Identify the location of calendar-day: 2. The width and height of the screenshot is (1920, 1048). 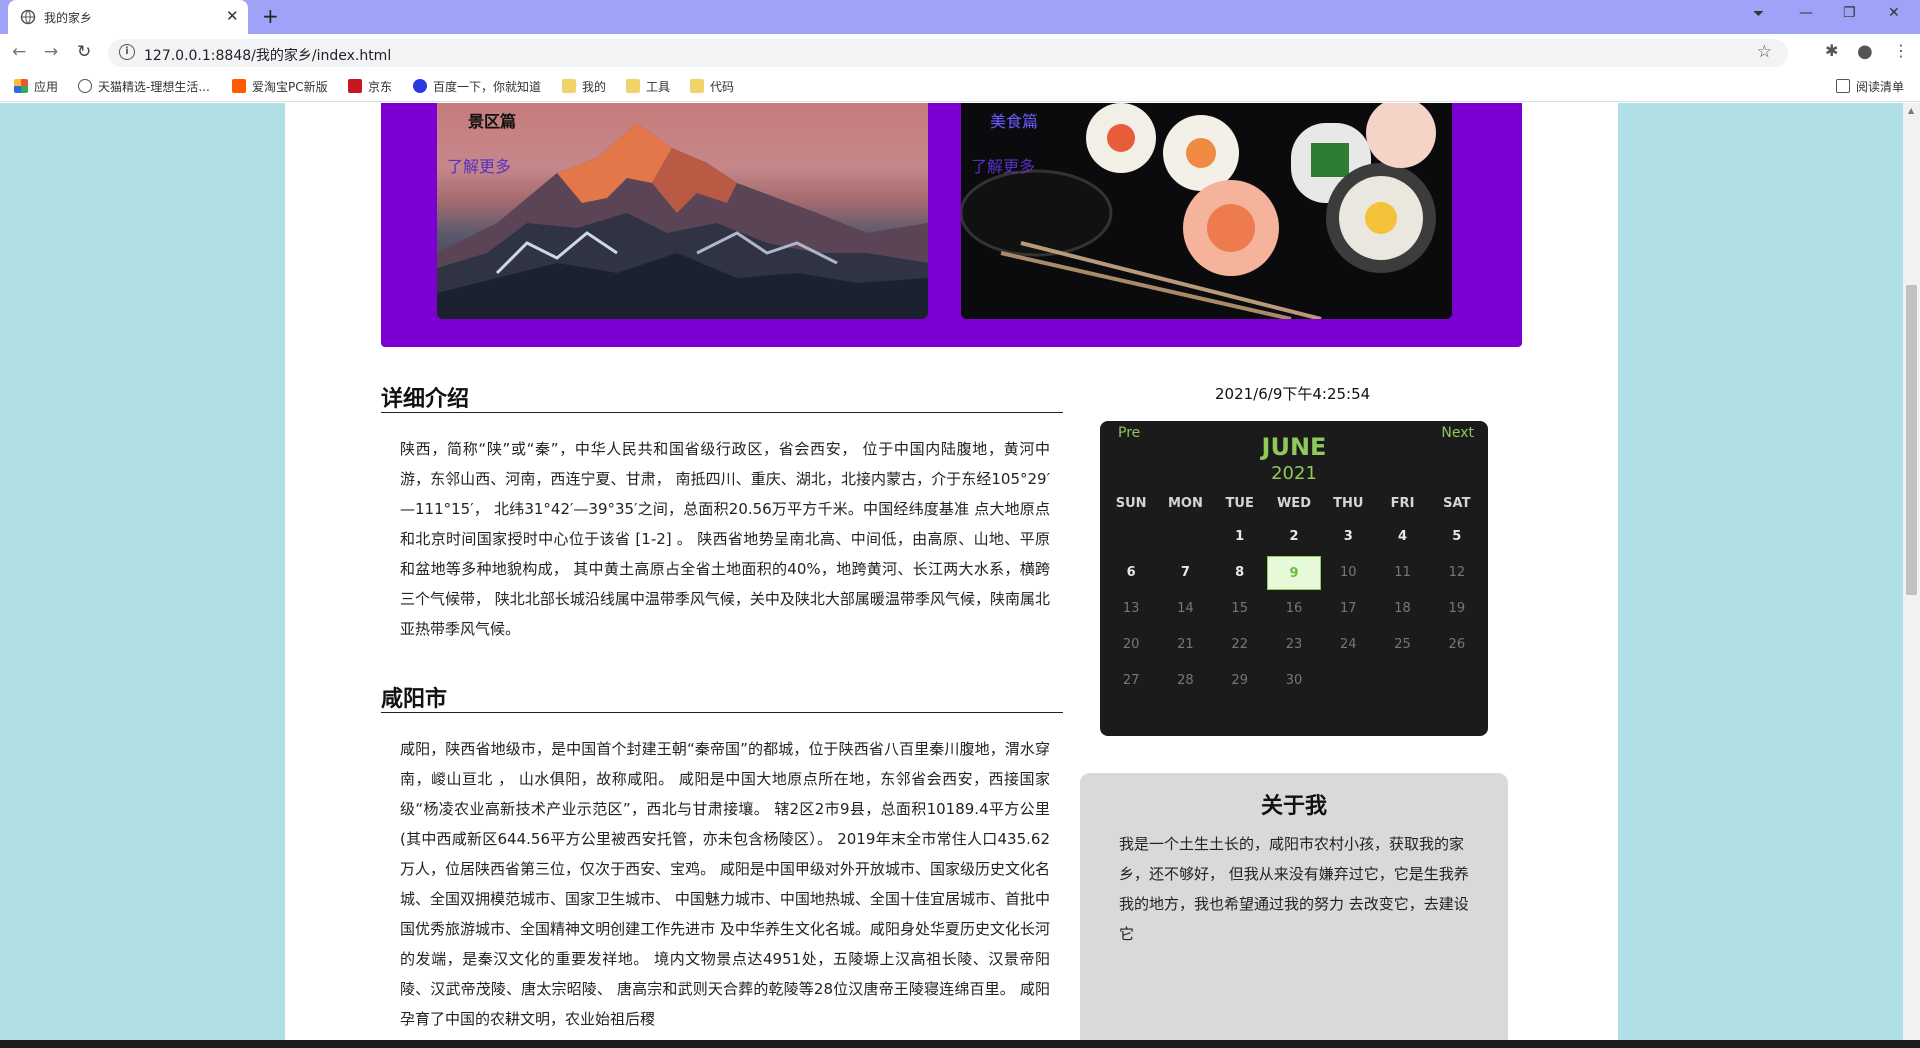
(1294, 537).